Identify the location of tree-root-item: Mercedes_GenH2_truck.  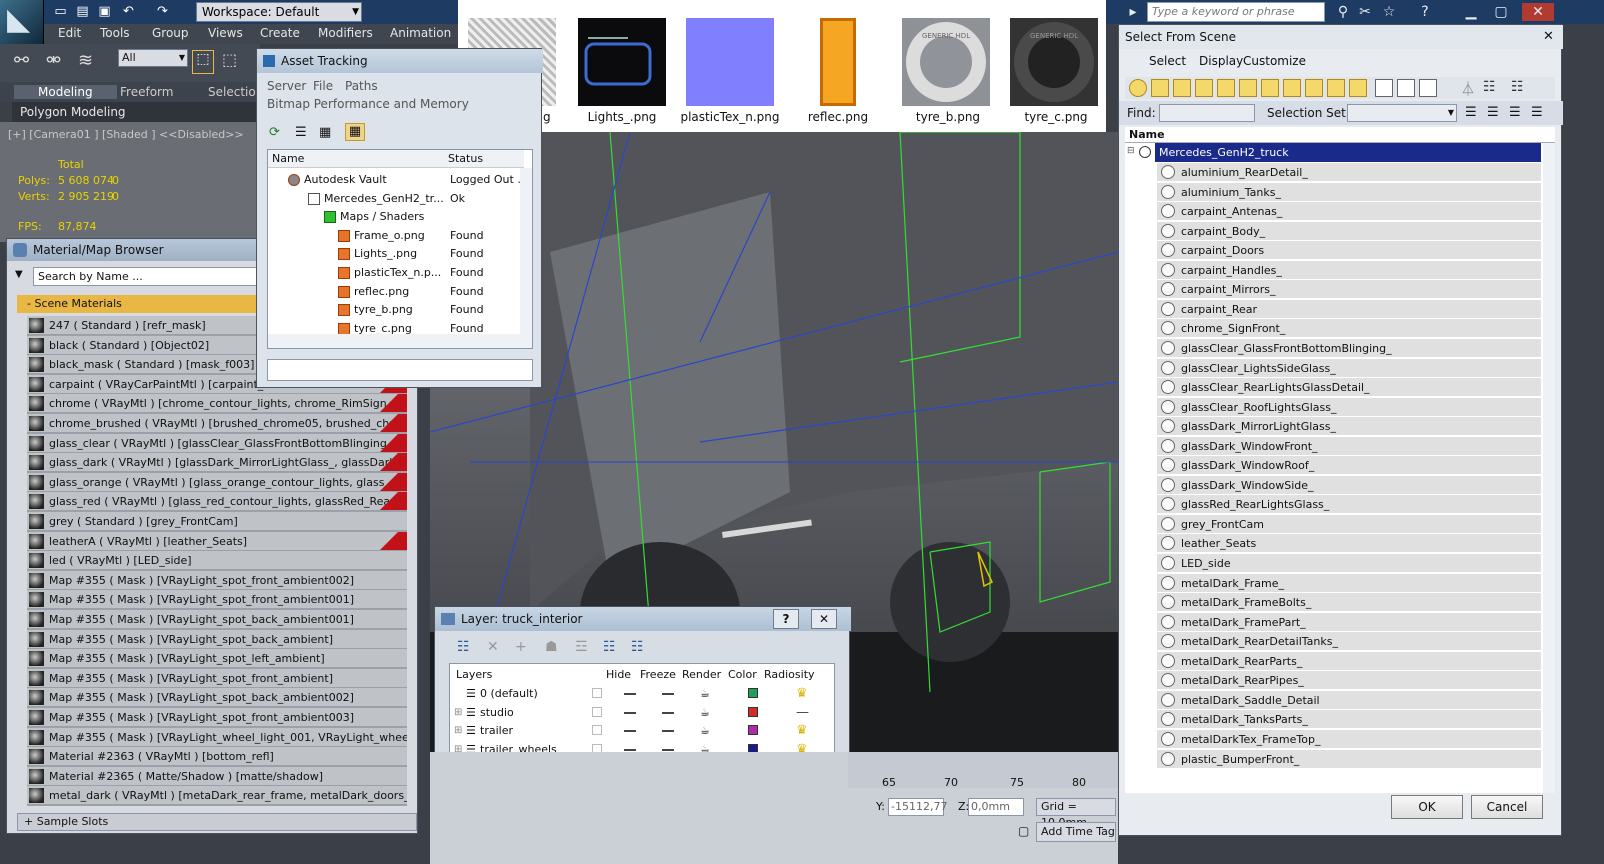
(1348, 152).